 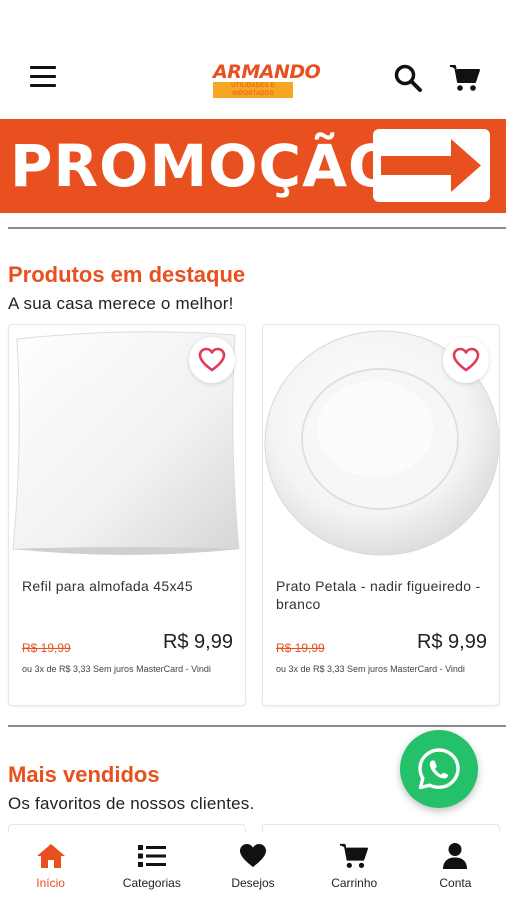 What do you see at coordinates (204, 166) in the screenshot?
I see `promo-banner-text: PROMOÇÃO` at bounding box center [204, 166].